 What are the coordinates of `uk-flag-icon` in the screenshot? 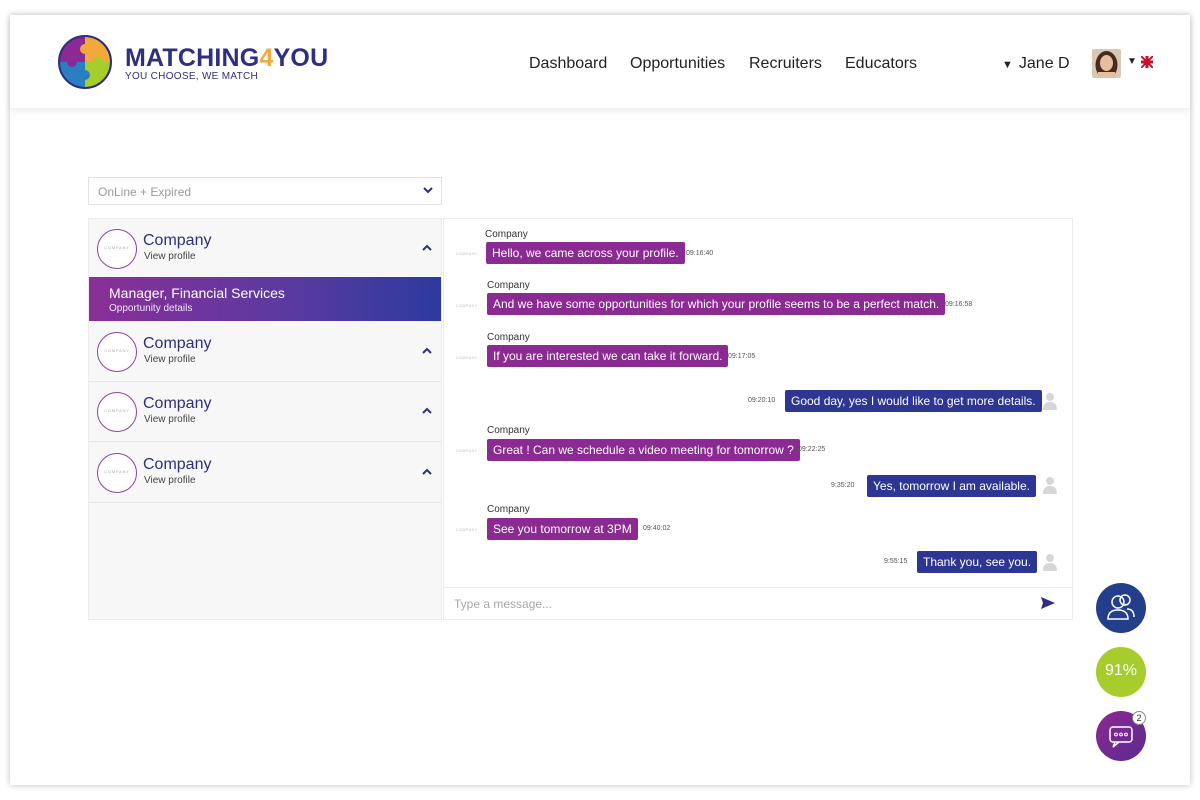 It's located at (1147, 62).